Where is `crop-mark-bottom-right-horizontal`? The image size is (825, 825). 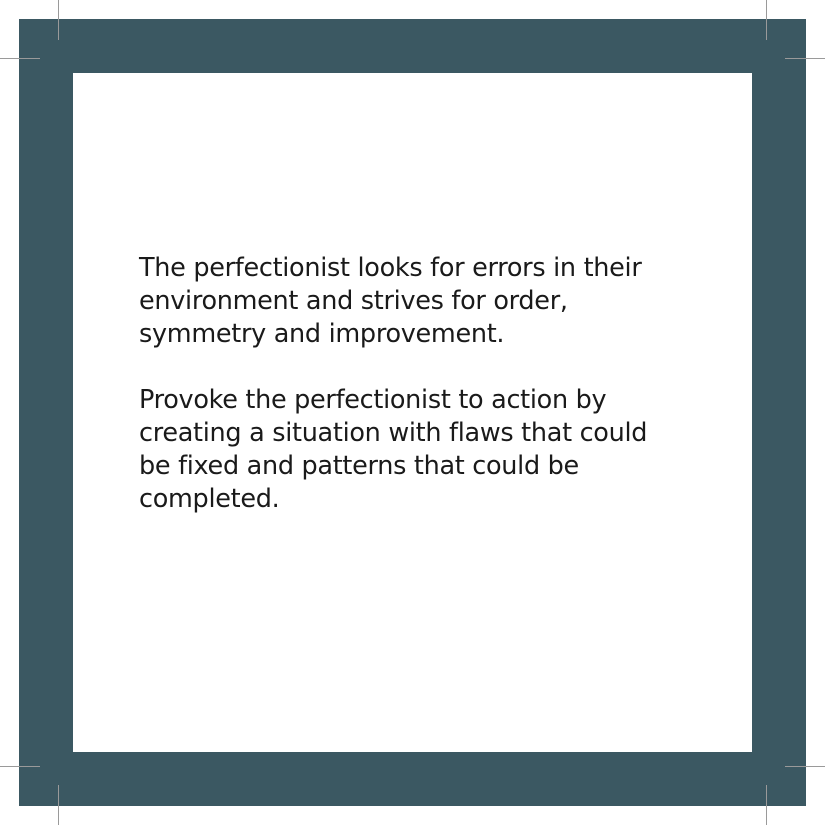
crop-mark-bottom-right-horizontal is located at coordinates (805, 766).